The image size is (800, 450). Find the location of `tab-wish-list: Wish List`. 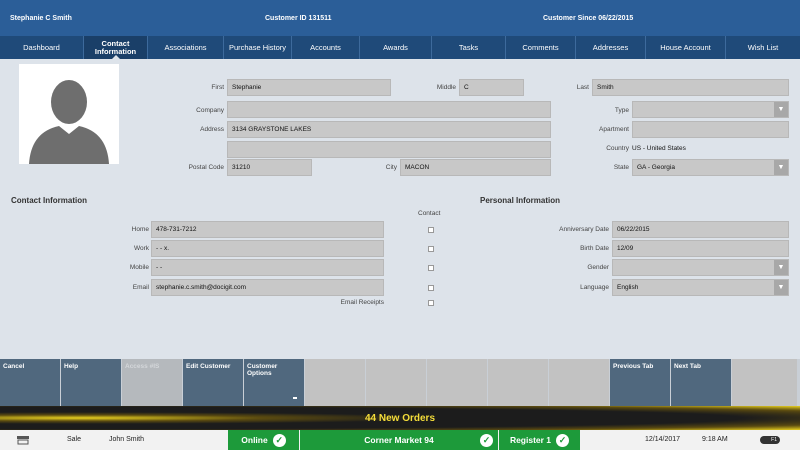

tab-wish-list: Wish List is located at coordinates (763, 47).